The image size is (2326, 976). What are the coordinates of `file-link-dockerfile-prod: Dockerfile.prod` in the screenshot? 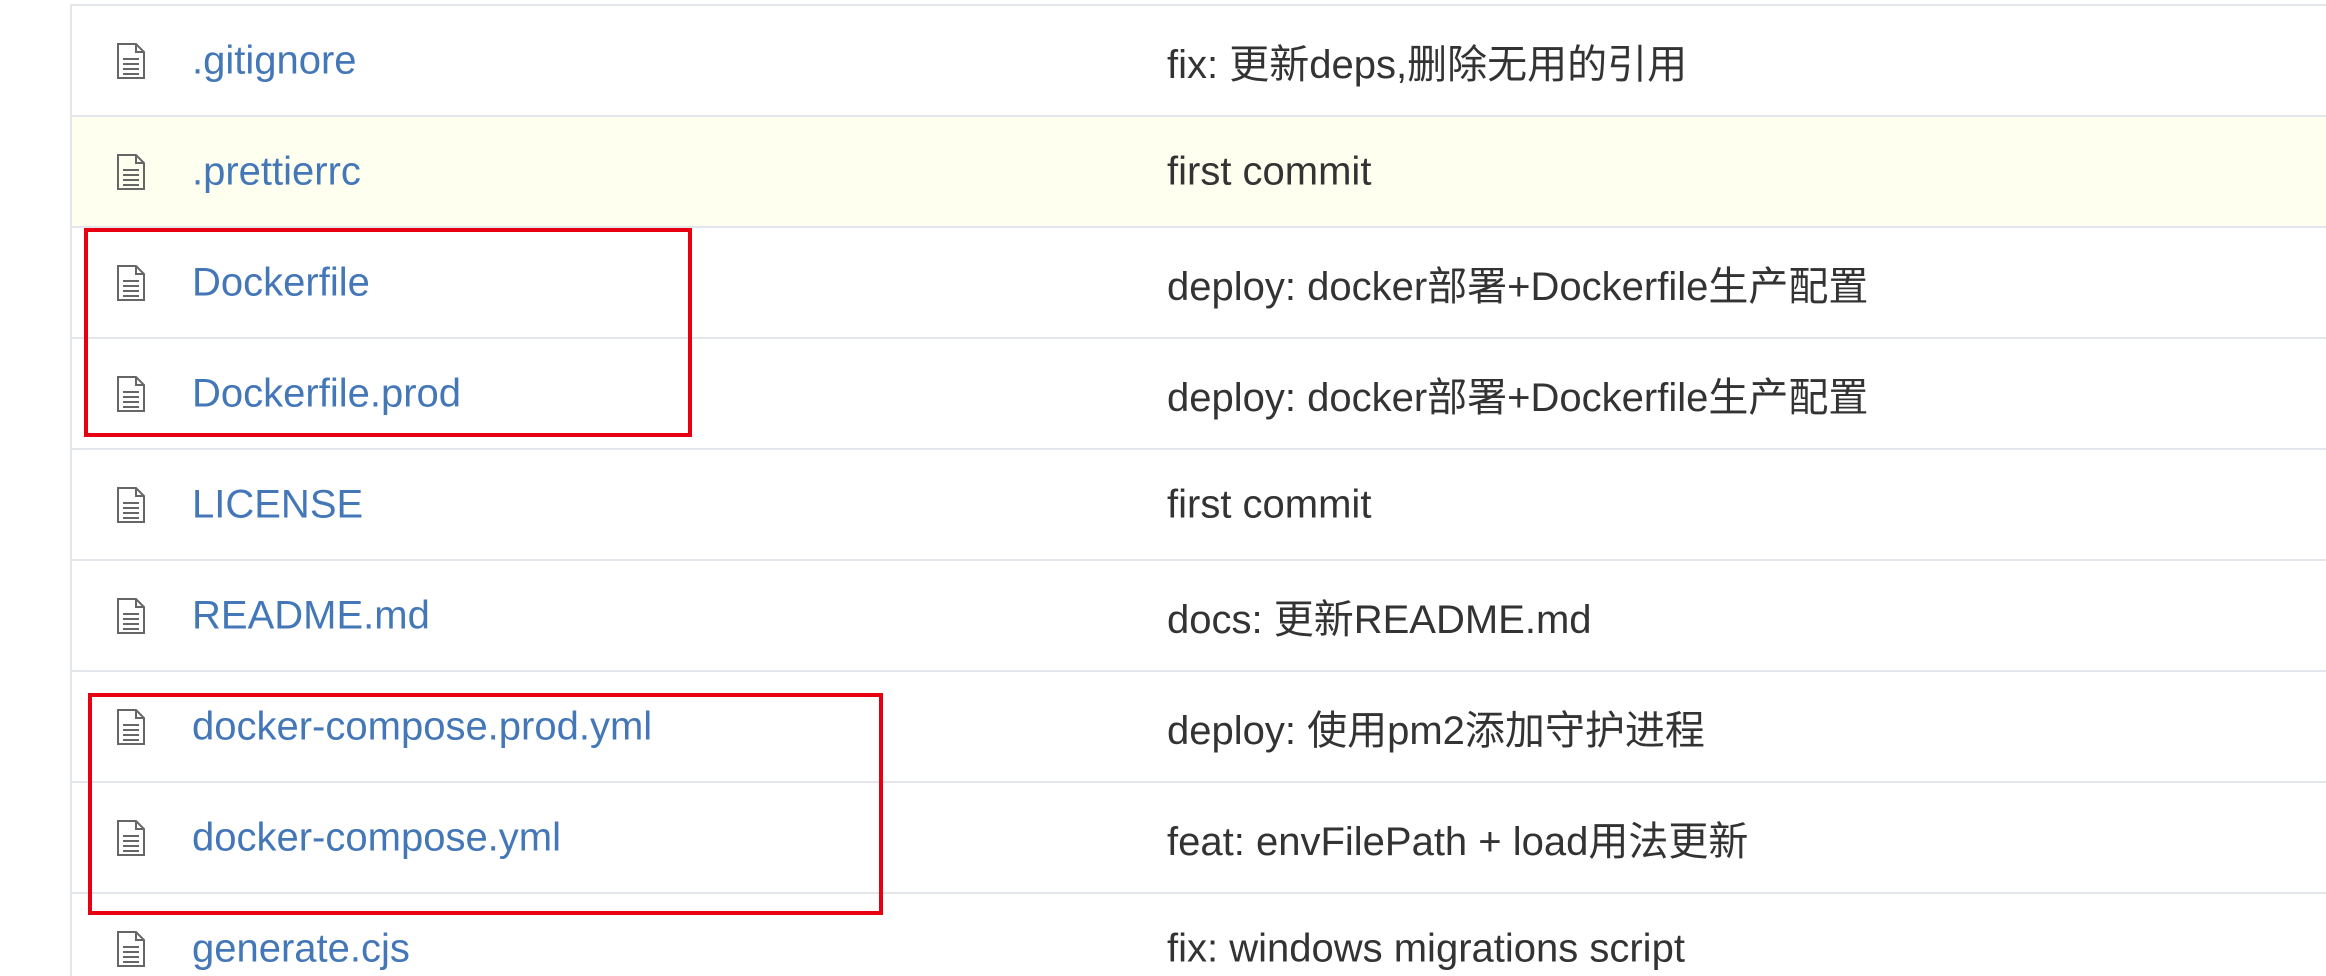 It's located at (326, 393).